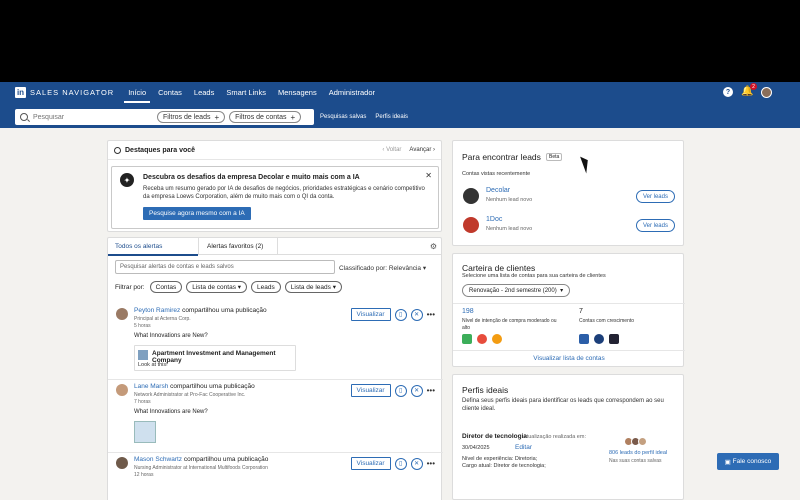  Describe the element at coordinates (153, 365) in the screenshot. I see `company-caption: Look at this!` at that location.